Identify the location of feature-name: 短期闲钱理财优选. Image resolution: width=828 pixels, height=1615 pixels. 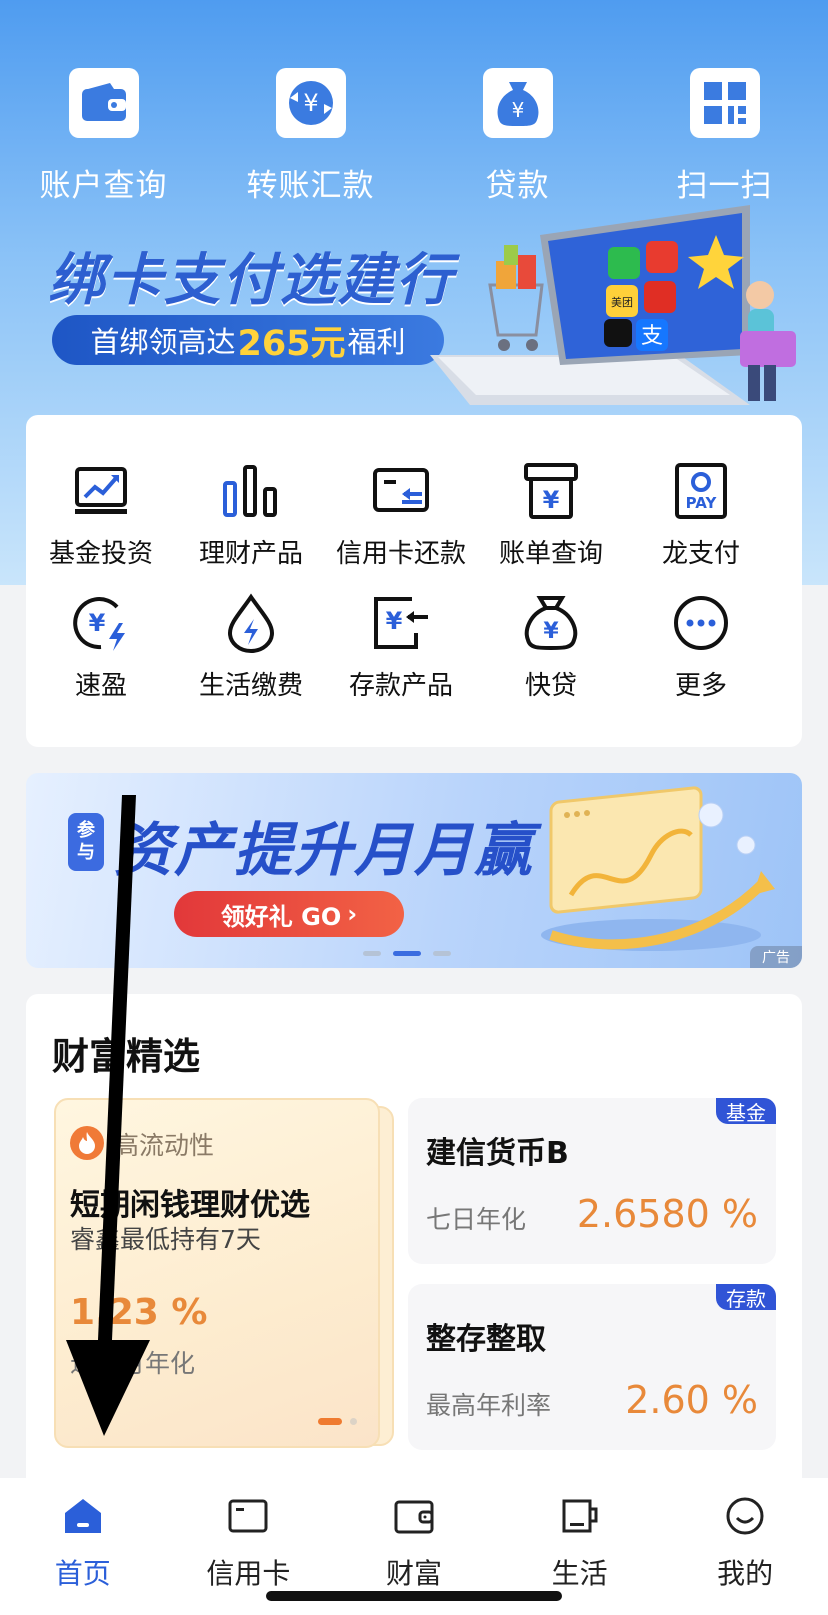
(190, 1205).